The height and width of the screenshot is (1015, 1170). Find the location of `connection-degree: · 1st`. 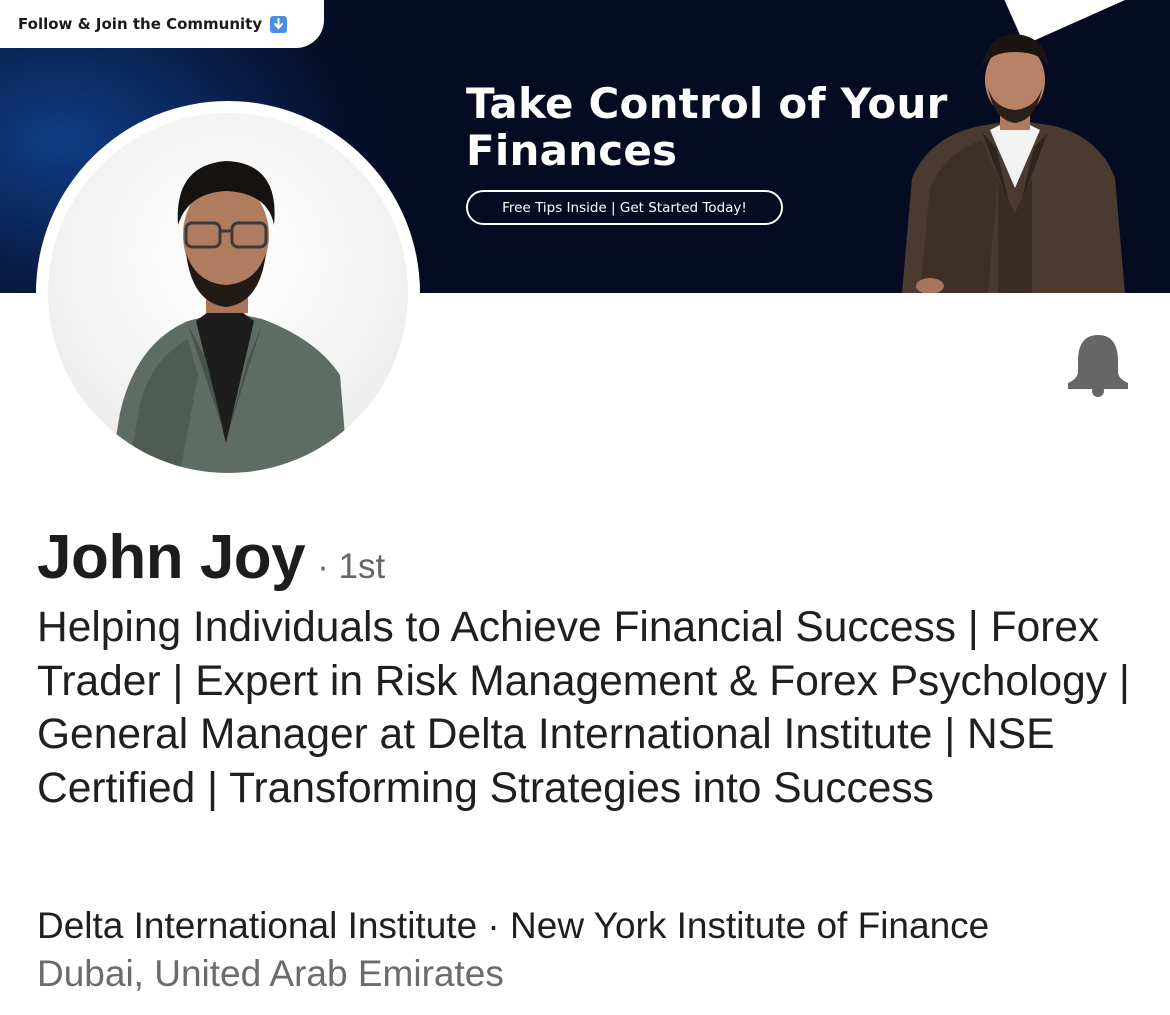

connection-degree: · 1st is located at coordinates (351, 566).